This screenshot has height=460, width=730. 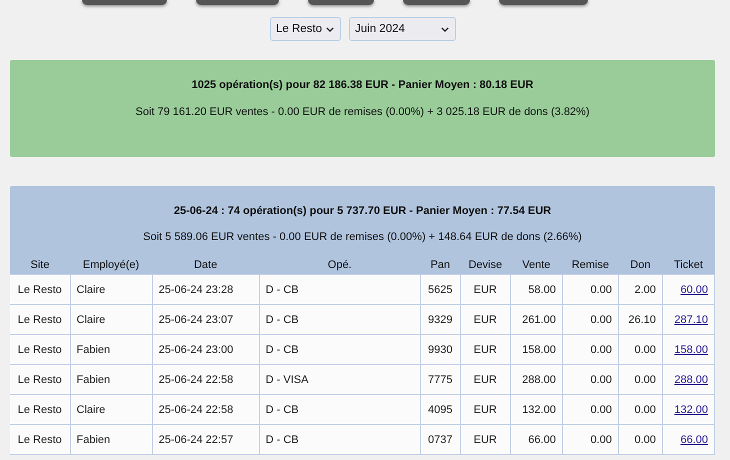 I want to click on ticket-link: 132.00, so click(x=691, y=410).